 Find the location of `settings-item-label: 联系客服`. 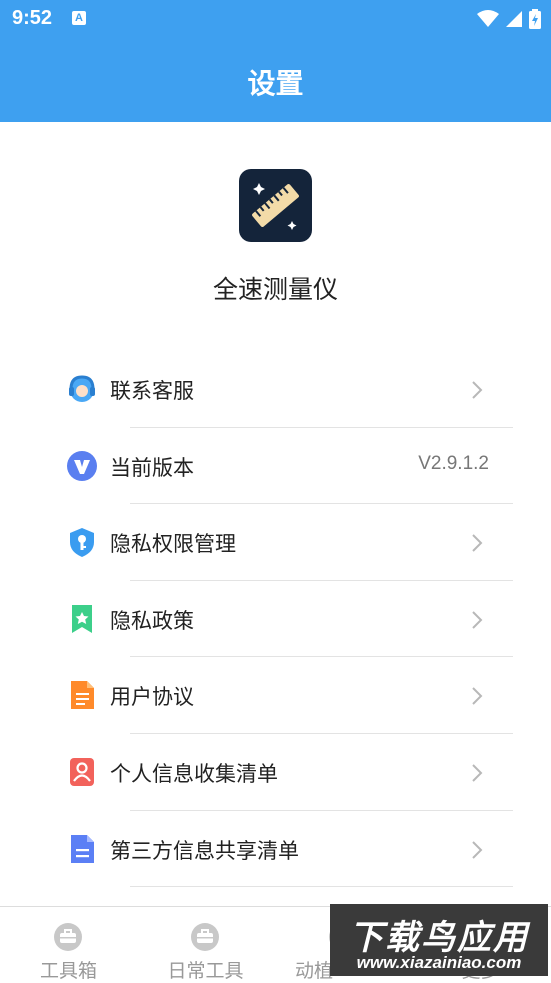

settings-item-label: 联系客服 is located at coordinates (152, 391).